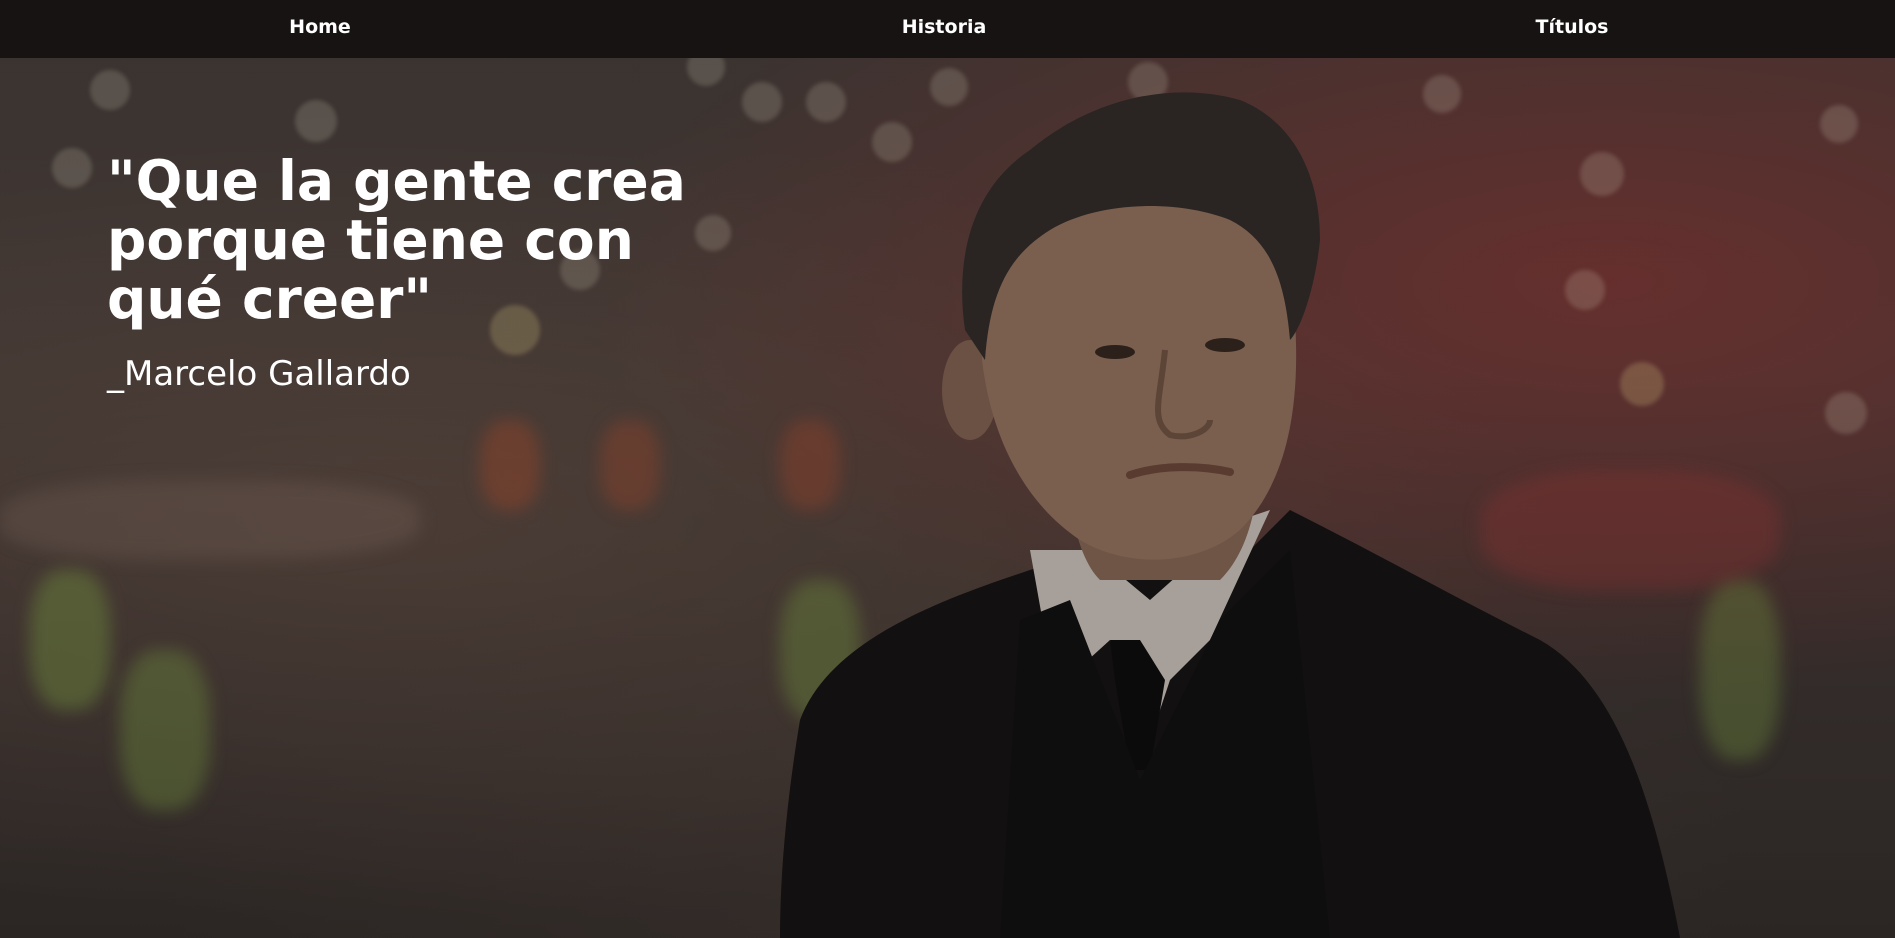  I want to click on quote-author: _Marcelo Gallardo, so click(259, 374).